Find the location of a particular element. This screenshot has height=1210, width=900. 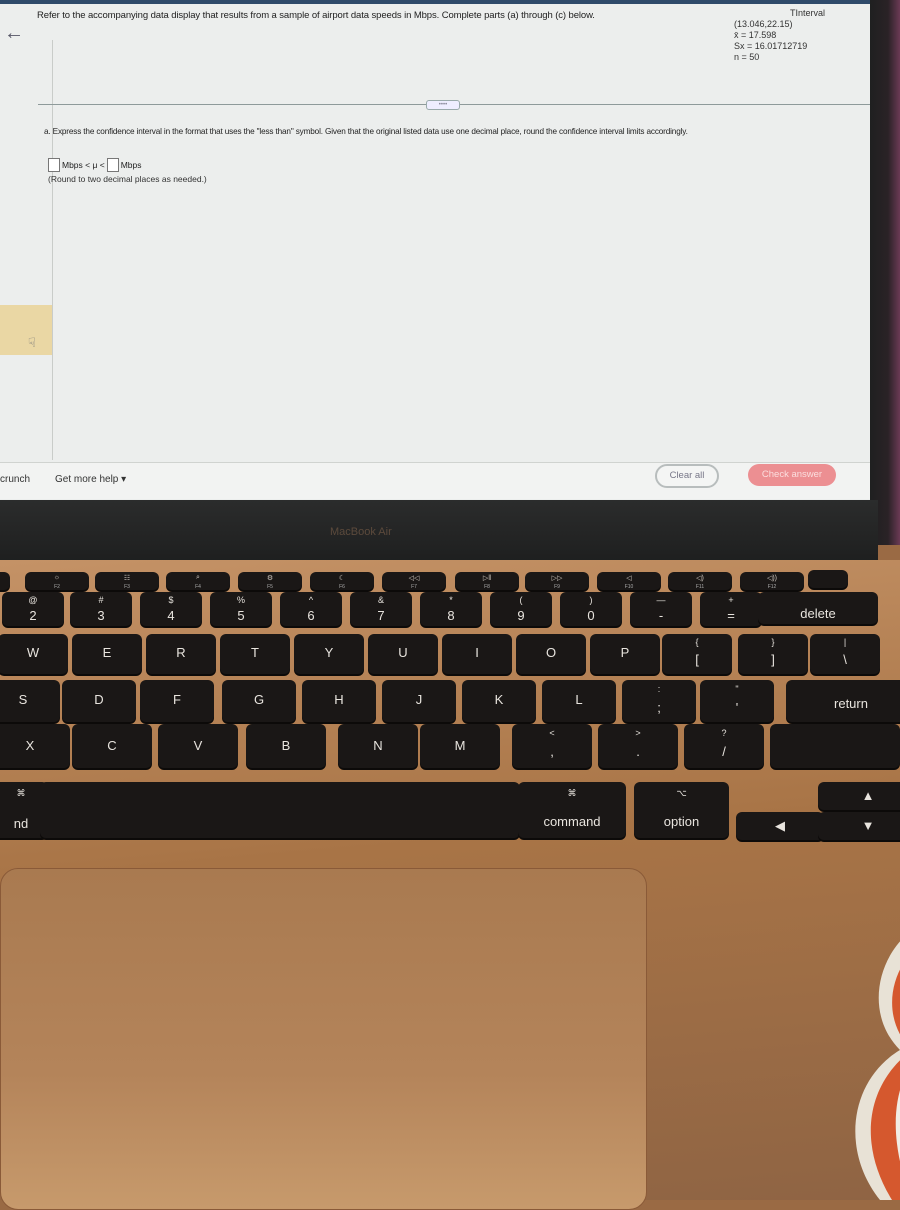

key-punct-b7: >. is located at coordinates (638, 746).